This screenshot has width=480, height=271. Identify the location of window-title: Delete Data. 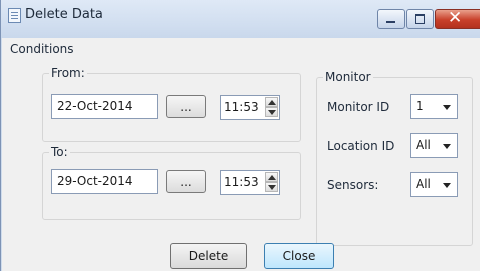
(64, 14).